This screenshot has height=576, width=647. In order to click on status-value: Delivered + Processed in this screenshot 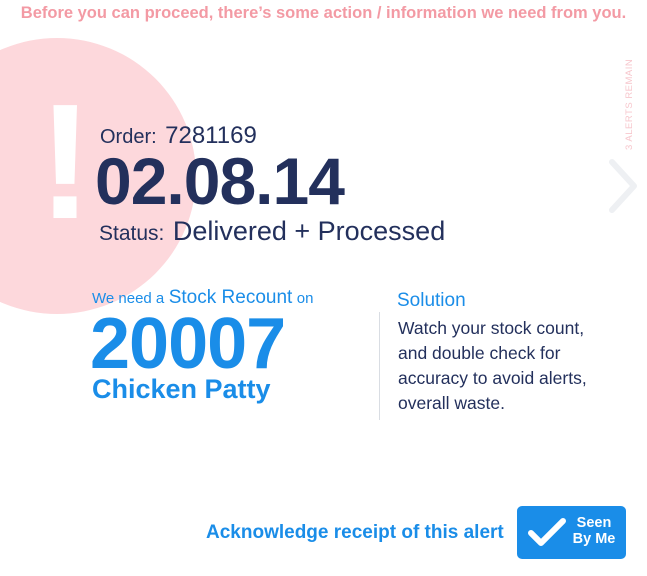, I will do `click(309, 231)`.